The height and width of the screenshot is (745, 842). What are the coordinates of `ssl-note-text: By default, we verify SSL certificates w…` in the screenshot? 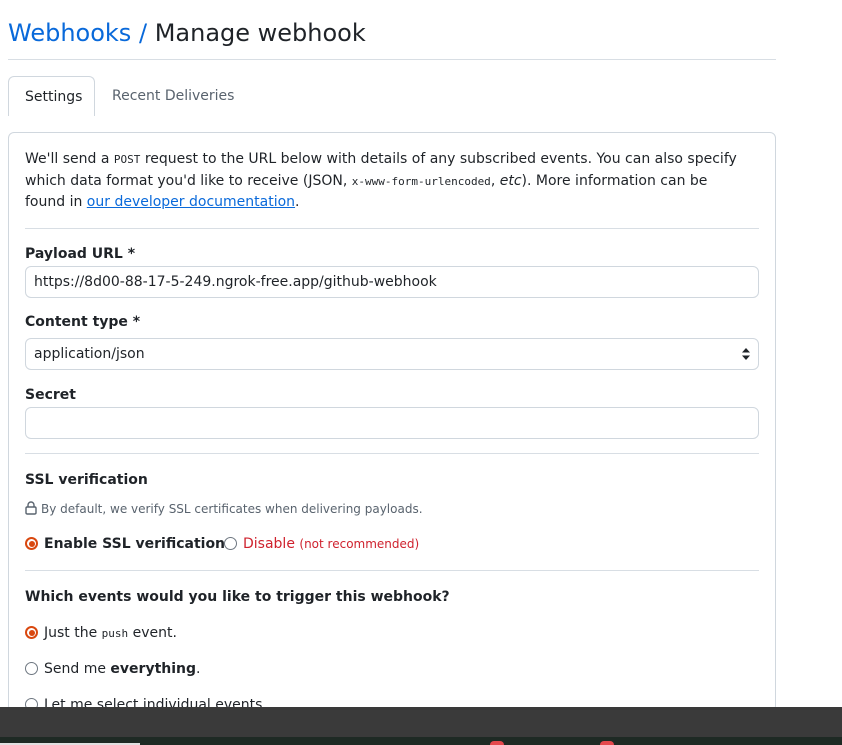 It's located at (232, 509).